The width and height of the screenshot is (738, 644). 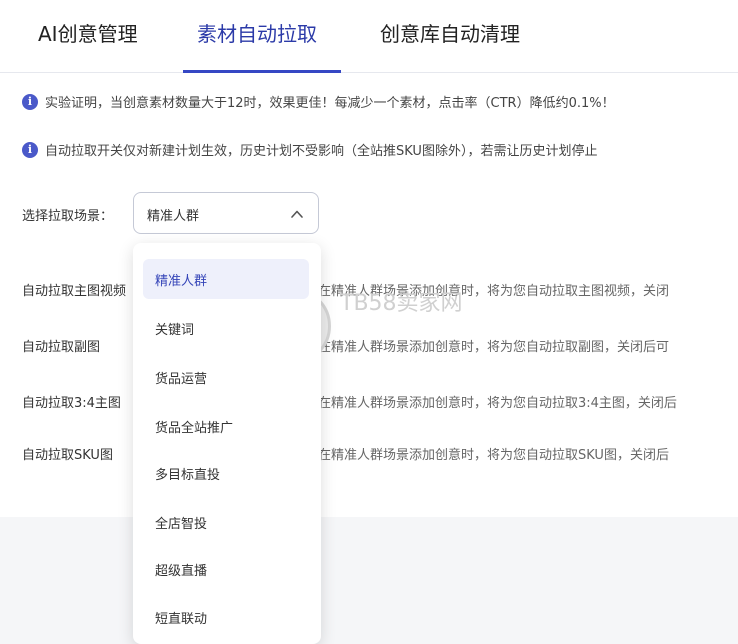 I want to click on watermark-text: TB58卖家网, so click(x=401, y=303).